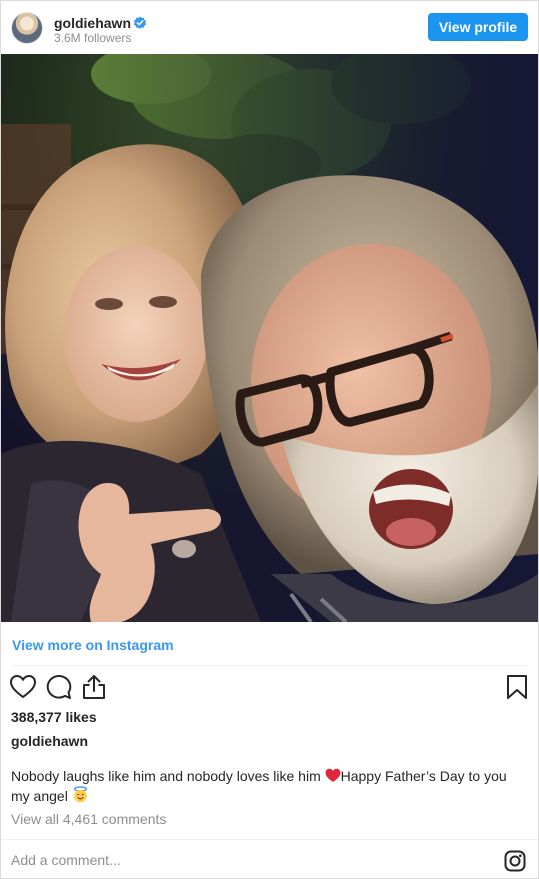 This screenshot has height=879, width=539. Describe the element at coordinates (269, 27) in the screenshot. I see `post-header: goldiehawn 3.6M followers View profile` at that location.